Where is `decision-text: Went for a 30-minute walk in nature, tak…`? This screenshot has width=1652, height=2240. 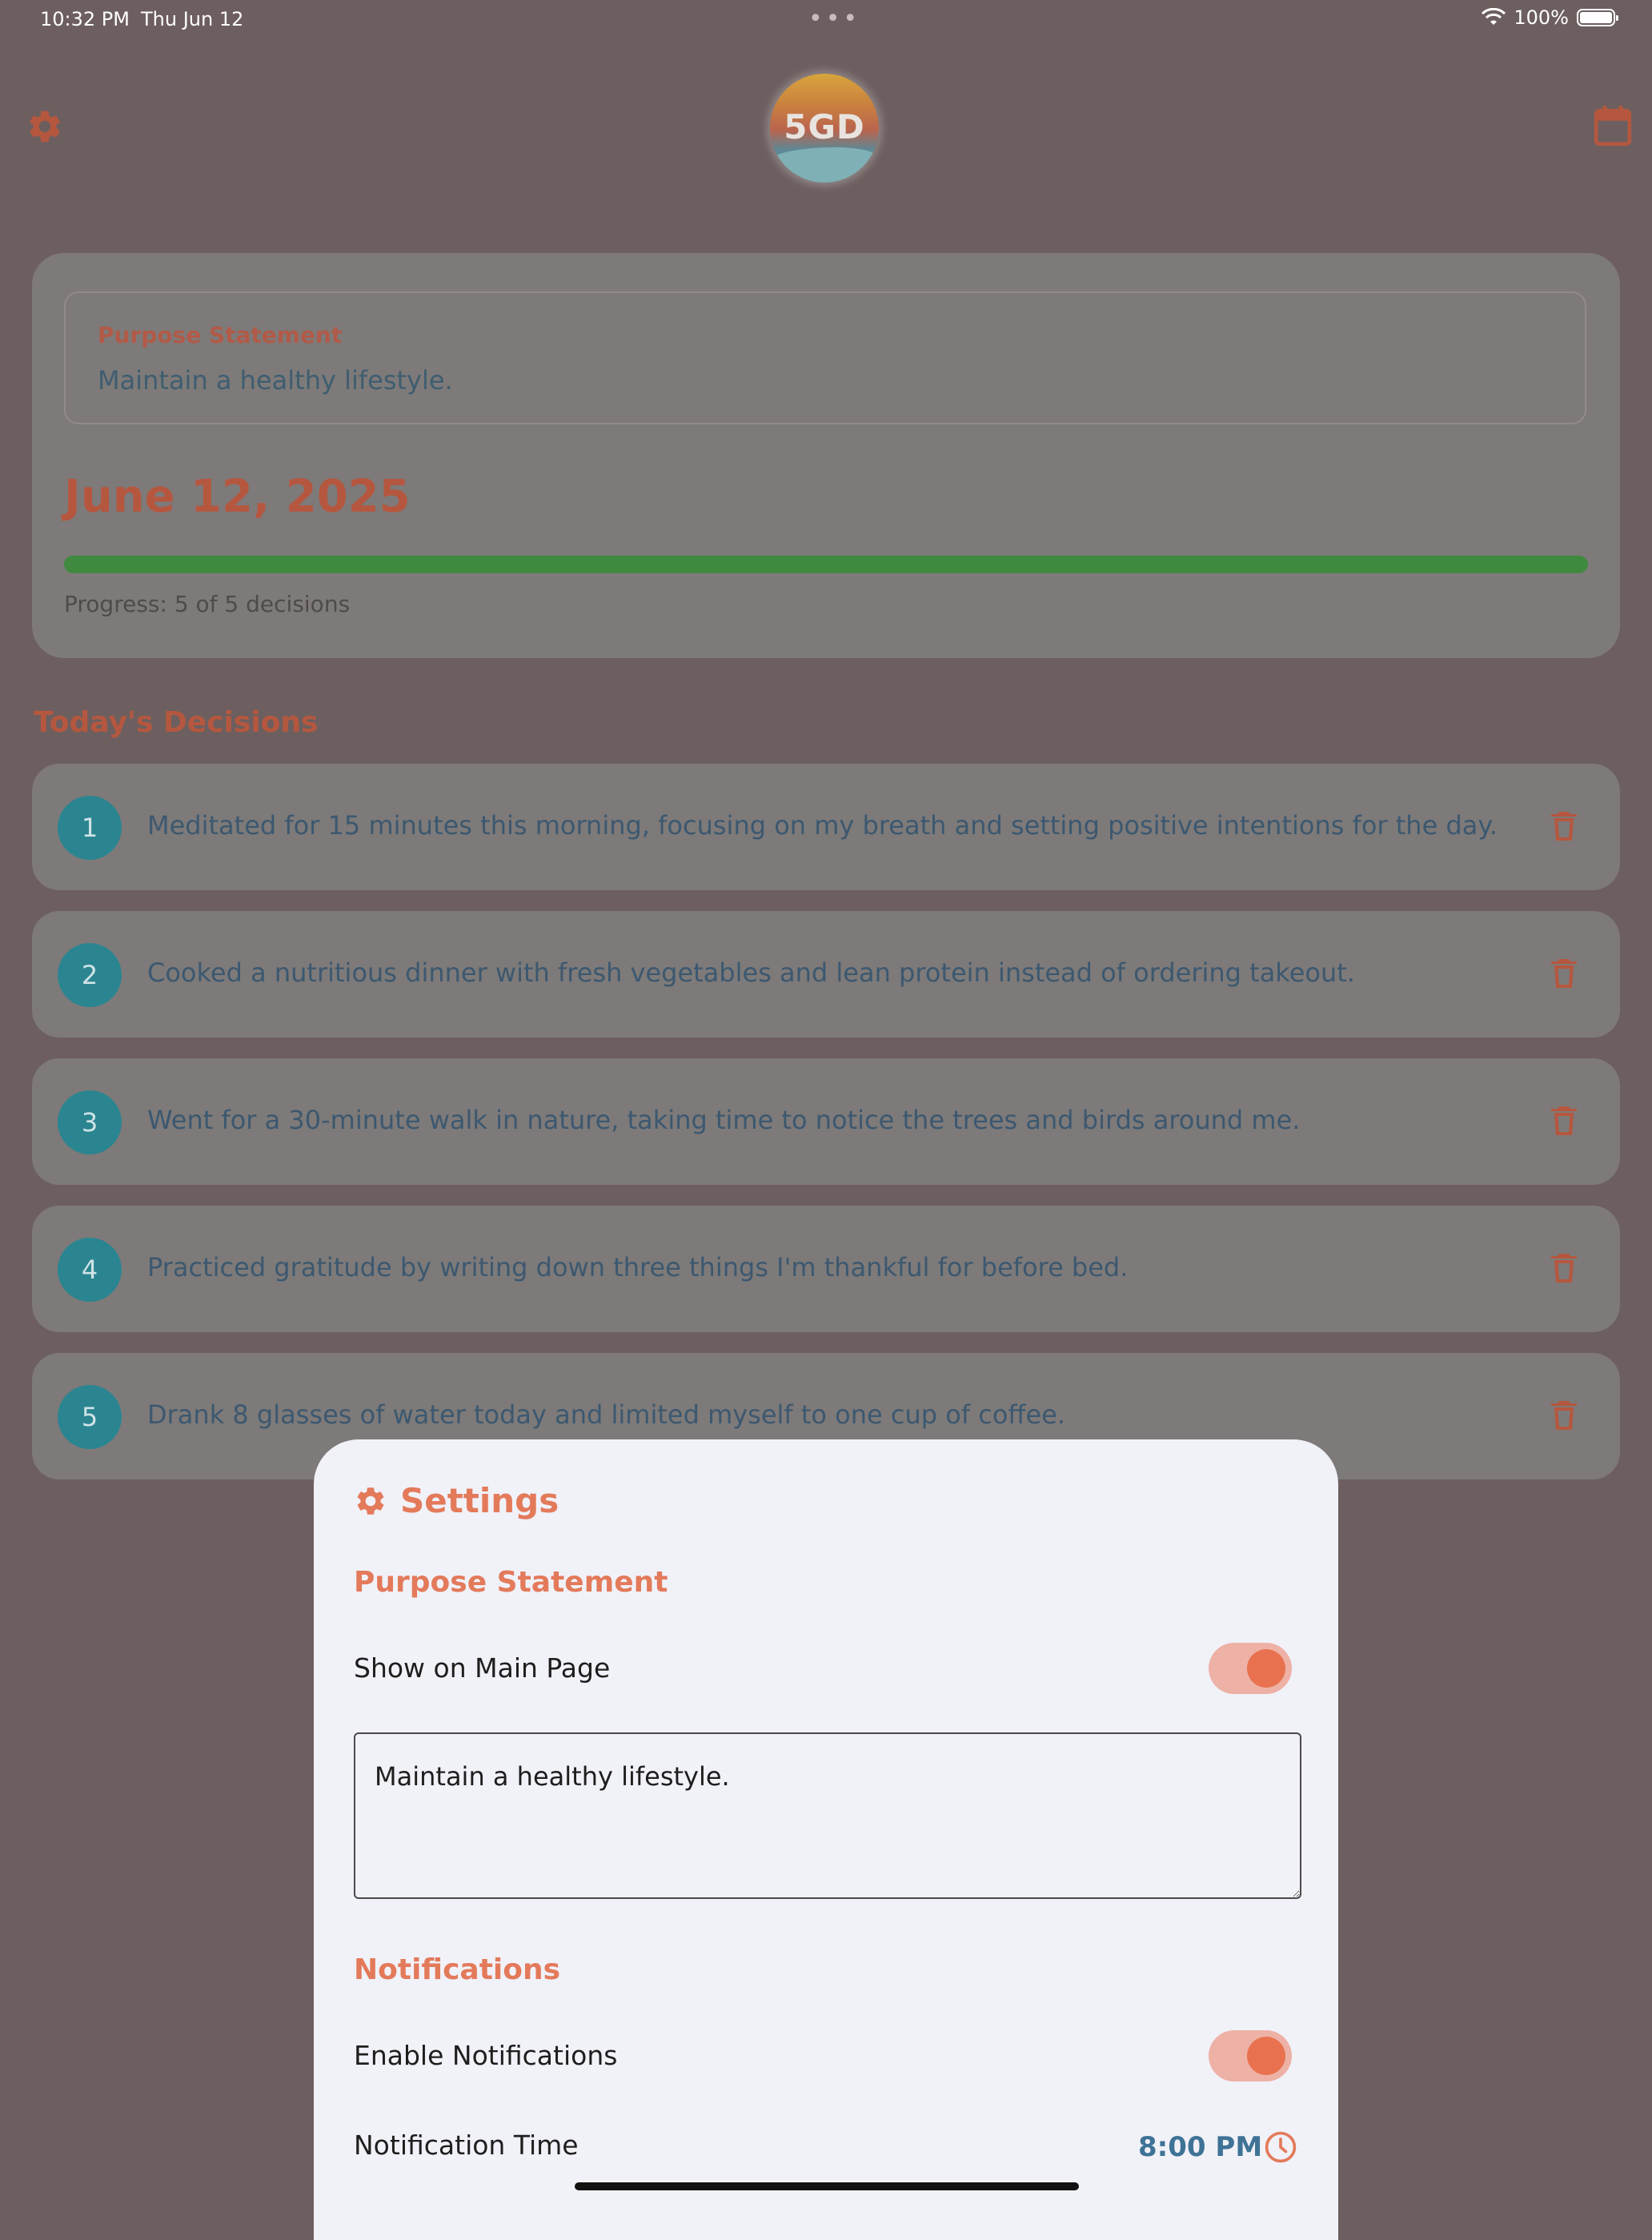
decision-text: Went for a 30-minute walk in nature, tak… is located at coordinates (724, 1120).